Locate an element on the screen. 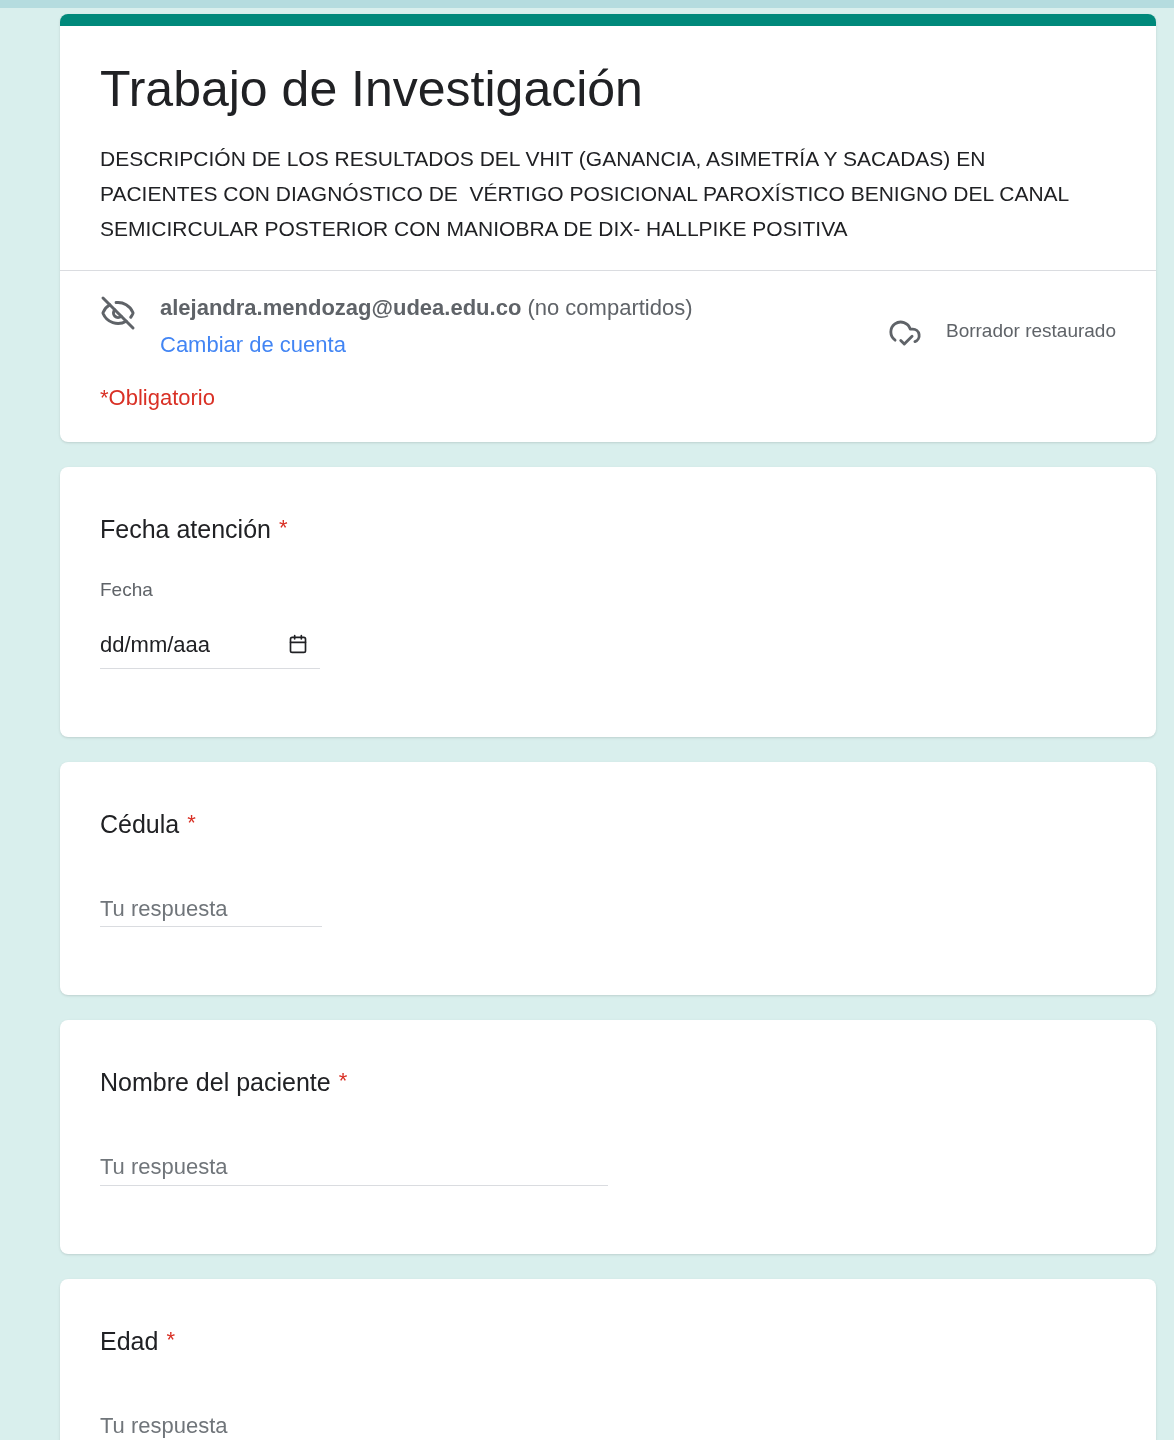 The height and width of the screenshot is (1440, 1174). question-title: Cédula is located at coordinates (140, 824).